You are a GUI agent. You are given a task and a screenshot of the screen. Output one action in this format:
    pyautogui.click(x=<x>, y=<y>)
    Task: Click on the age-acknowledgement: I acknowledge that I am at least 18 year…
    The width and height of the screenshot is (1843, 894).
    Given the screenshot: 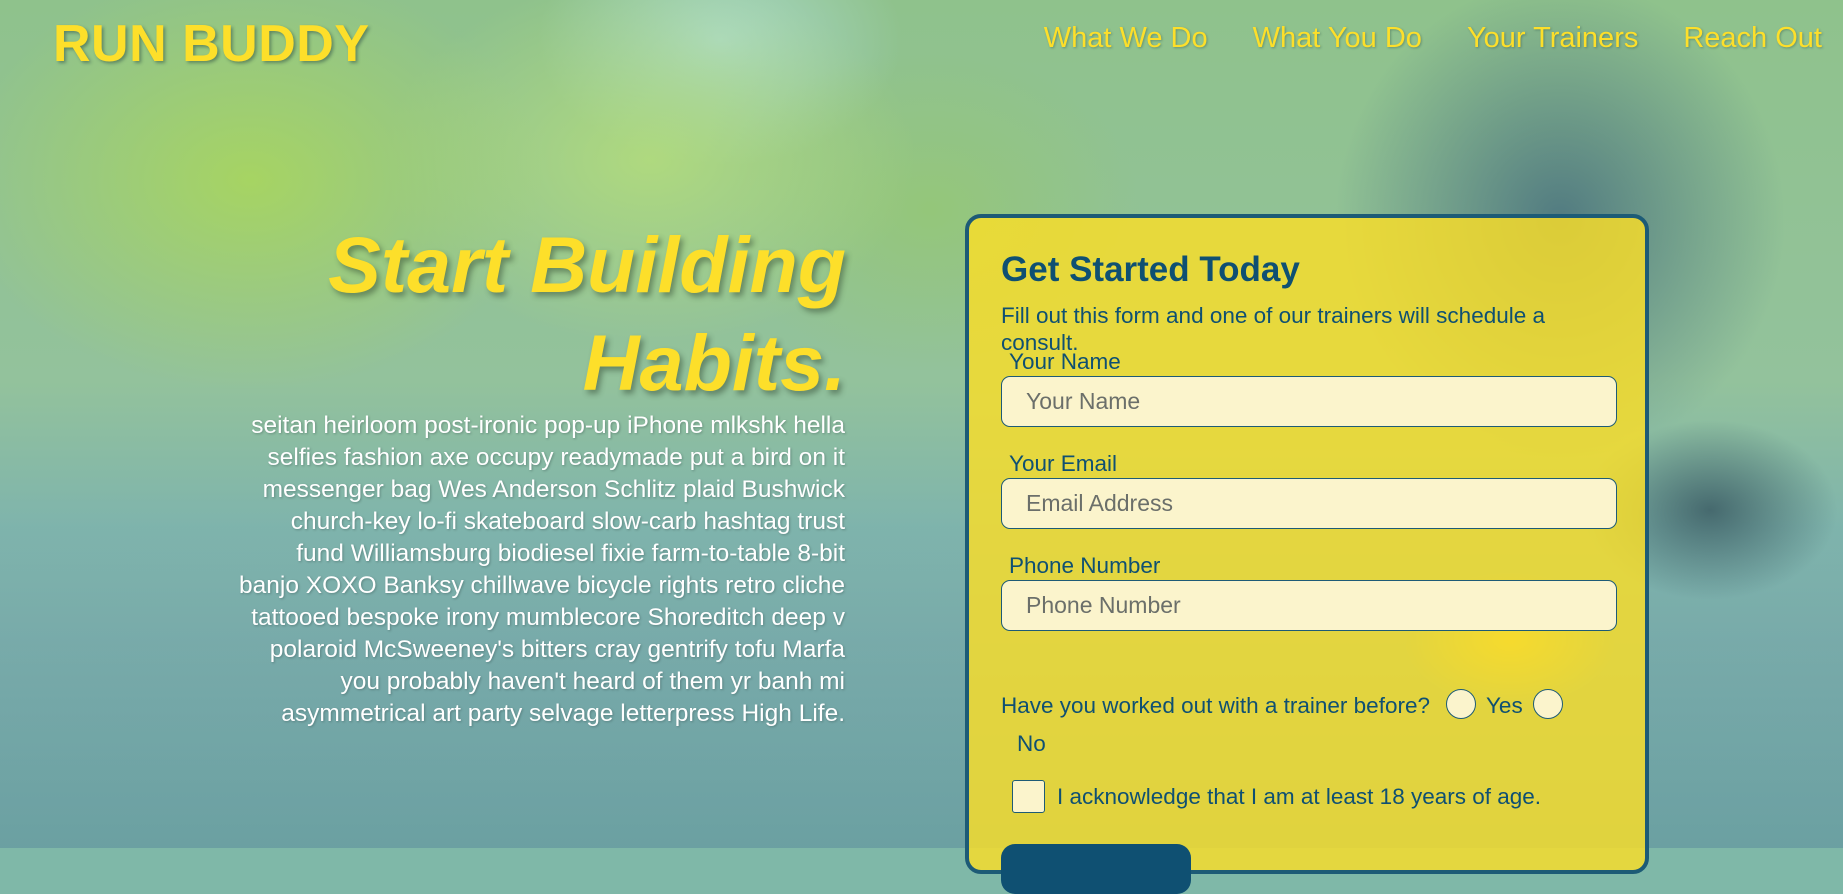 What is the action you would take?
    pyautogui.click(x=1276, y=796)
    